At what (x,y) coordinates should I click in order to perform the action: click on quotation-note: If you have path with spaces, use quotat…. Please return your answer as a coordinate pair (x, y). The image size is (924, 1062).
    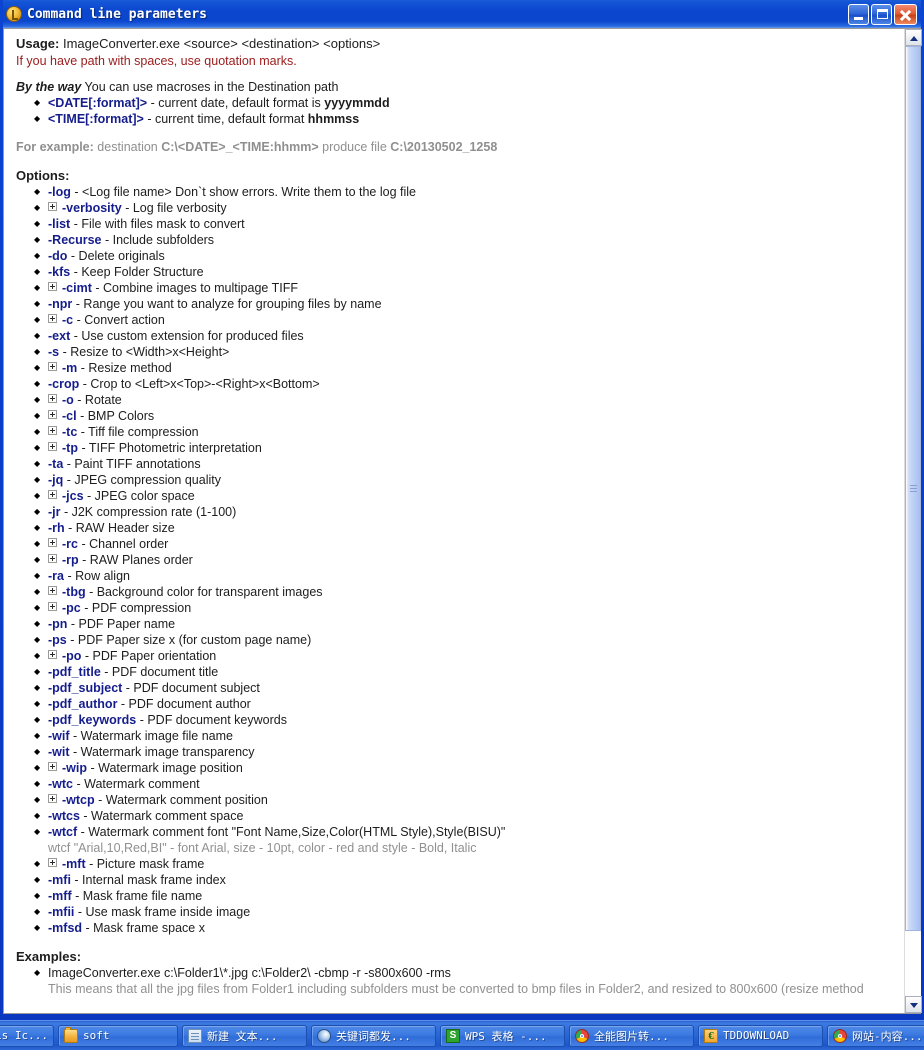
    Looking at the image, I should click on (156, 61).